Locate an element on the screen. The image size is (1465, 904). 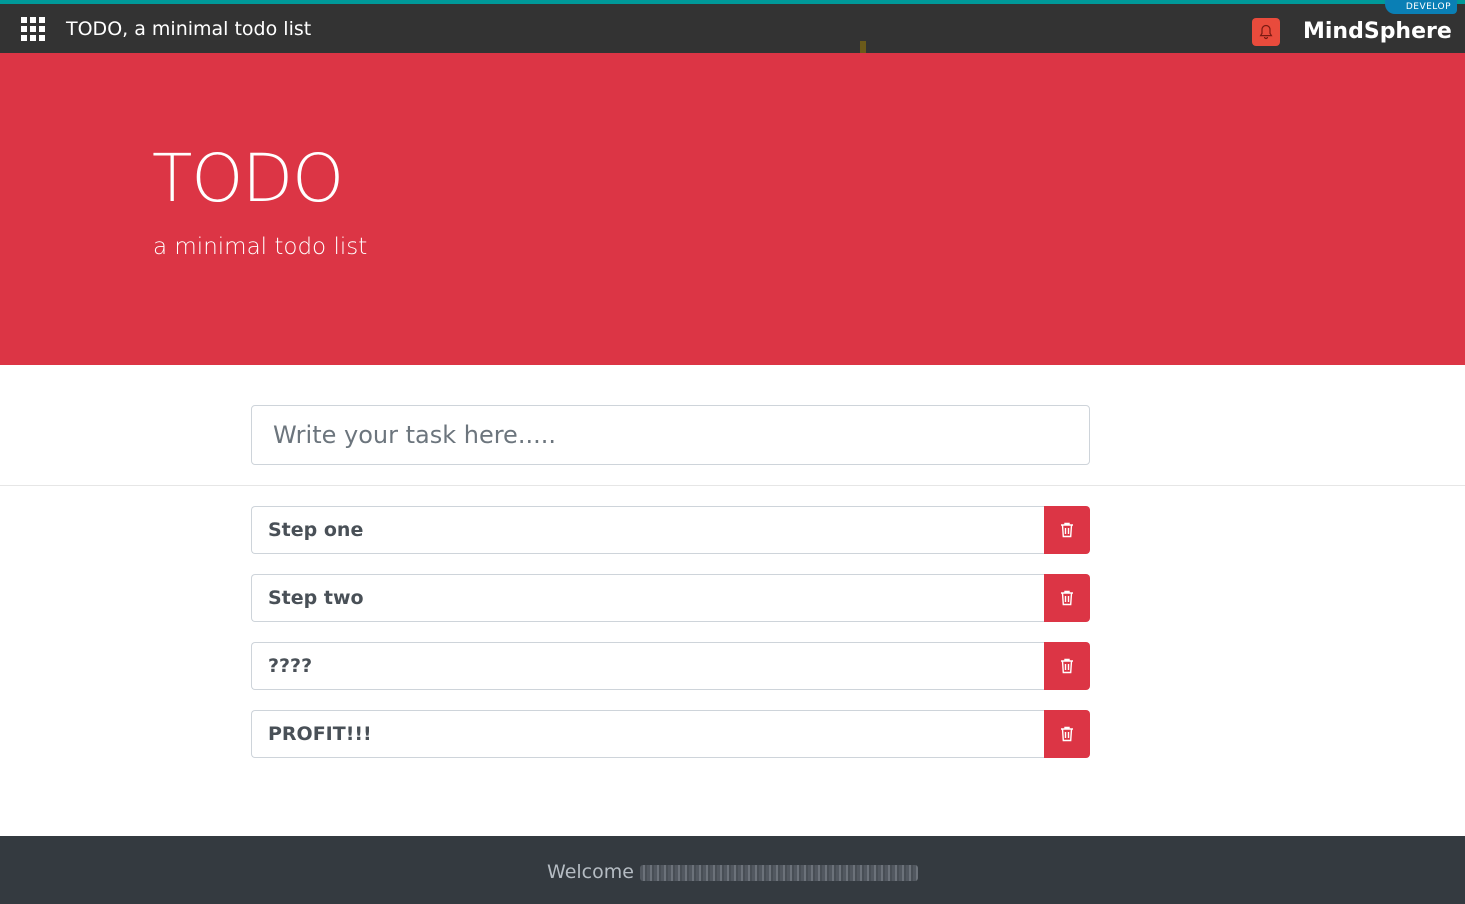
app-title: TODO, a minimal todo list is located at coordinates (189, 29).